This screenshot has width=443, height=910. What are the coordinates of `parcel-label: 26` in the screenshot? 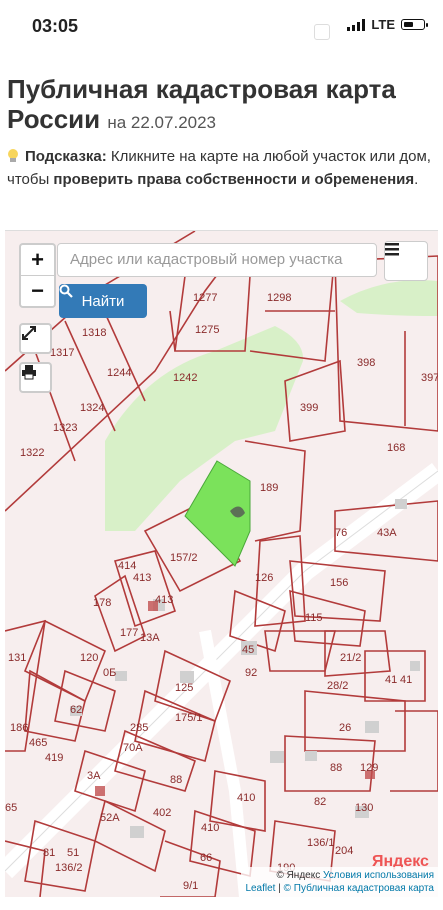 It's located at (345, 728).